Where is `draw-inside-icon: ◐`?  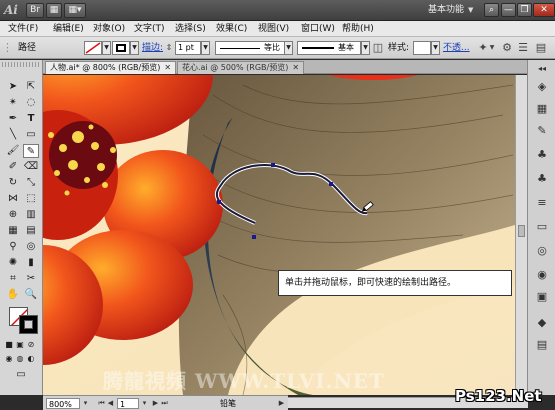 draw-inside-icon: ◐ is located at coordinates (31, 359).